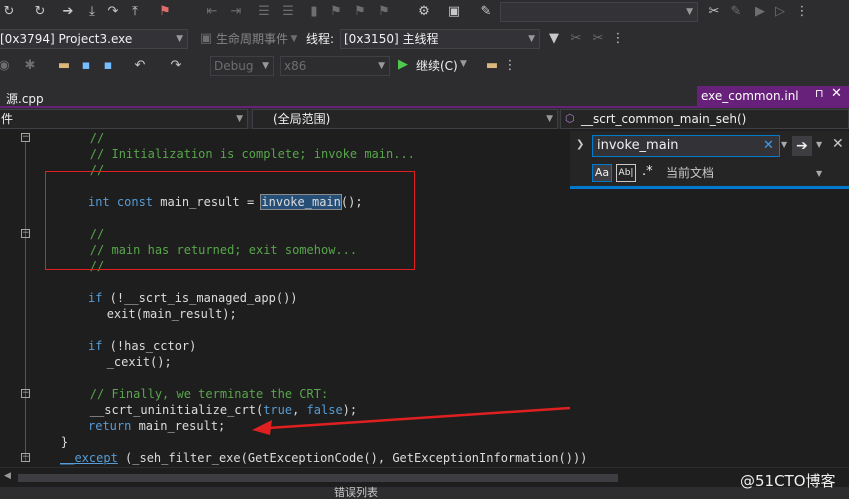  Describe the element at coordinates (434, 66) in the screenshot. I see `continue-button: ▶ 继续(C) ▼` at that location.